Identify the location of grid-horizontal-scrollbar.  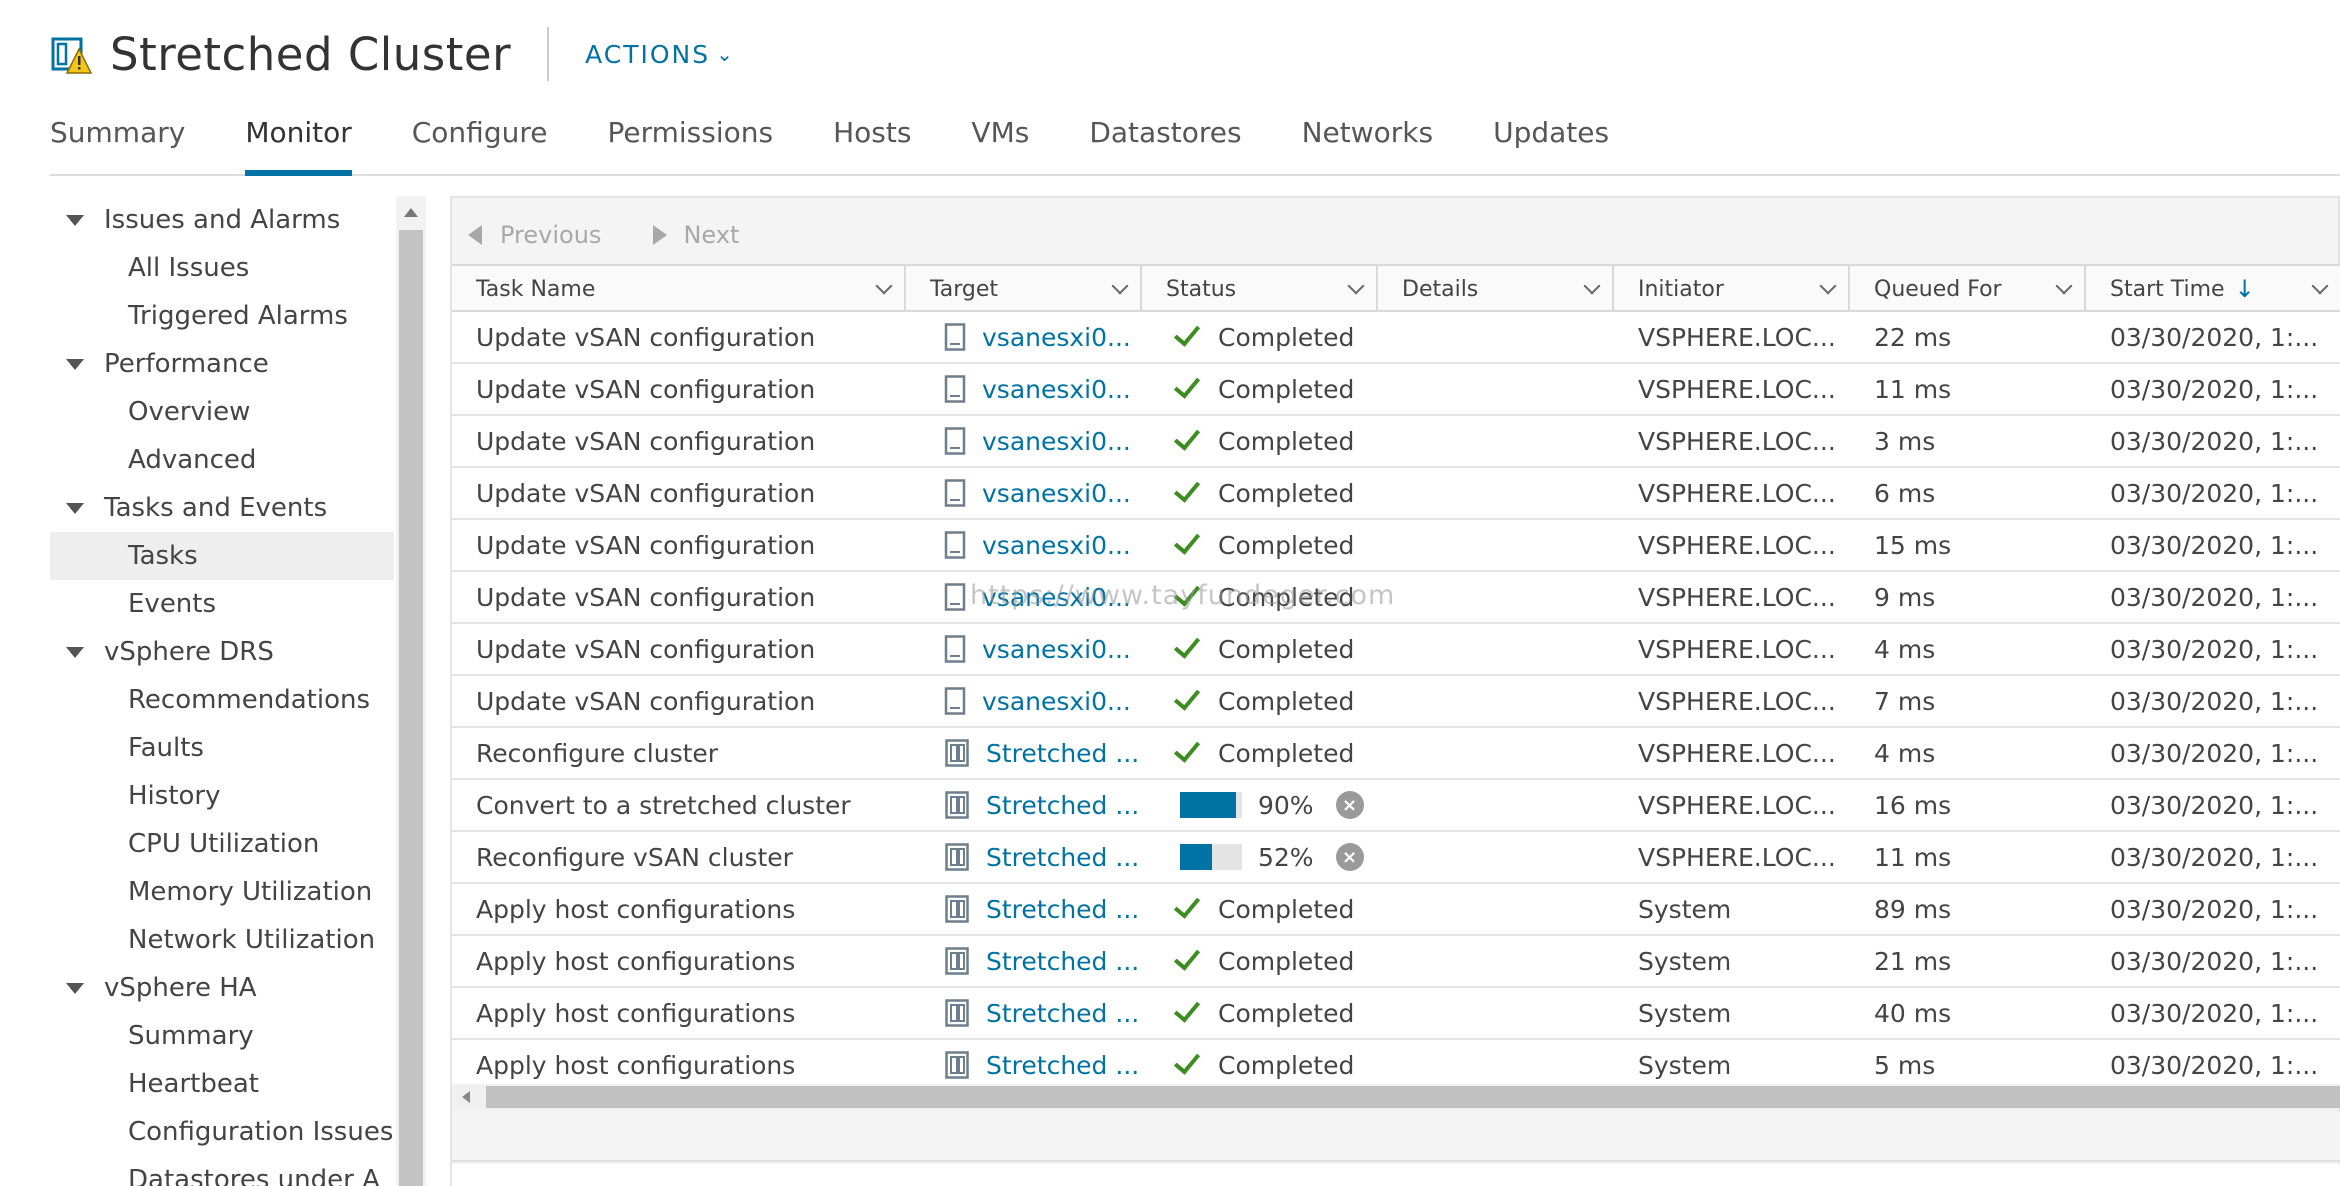
(1396, 1097).